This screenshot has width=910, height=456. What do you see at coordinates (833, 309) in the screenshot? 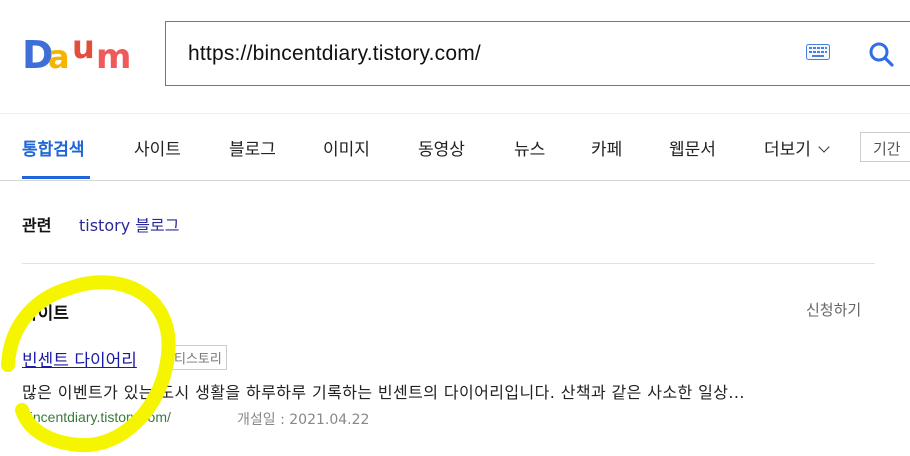
I see `apply-link: 신청하기` at bounding box center [833, 309].